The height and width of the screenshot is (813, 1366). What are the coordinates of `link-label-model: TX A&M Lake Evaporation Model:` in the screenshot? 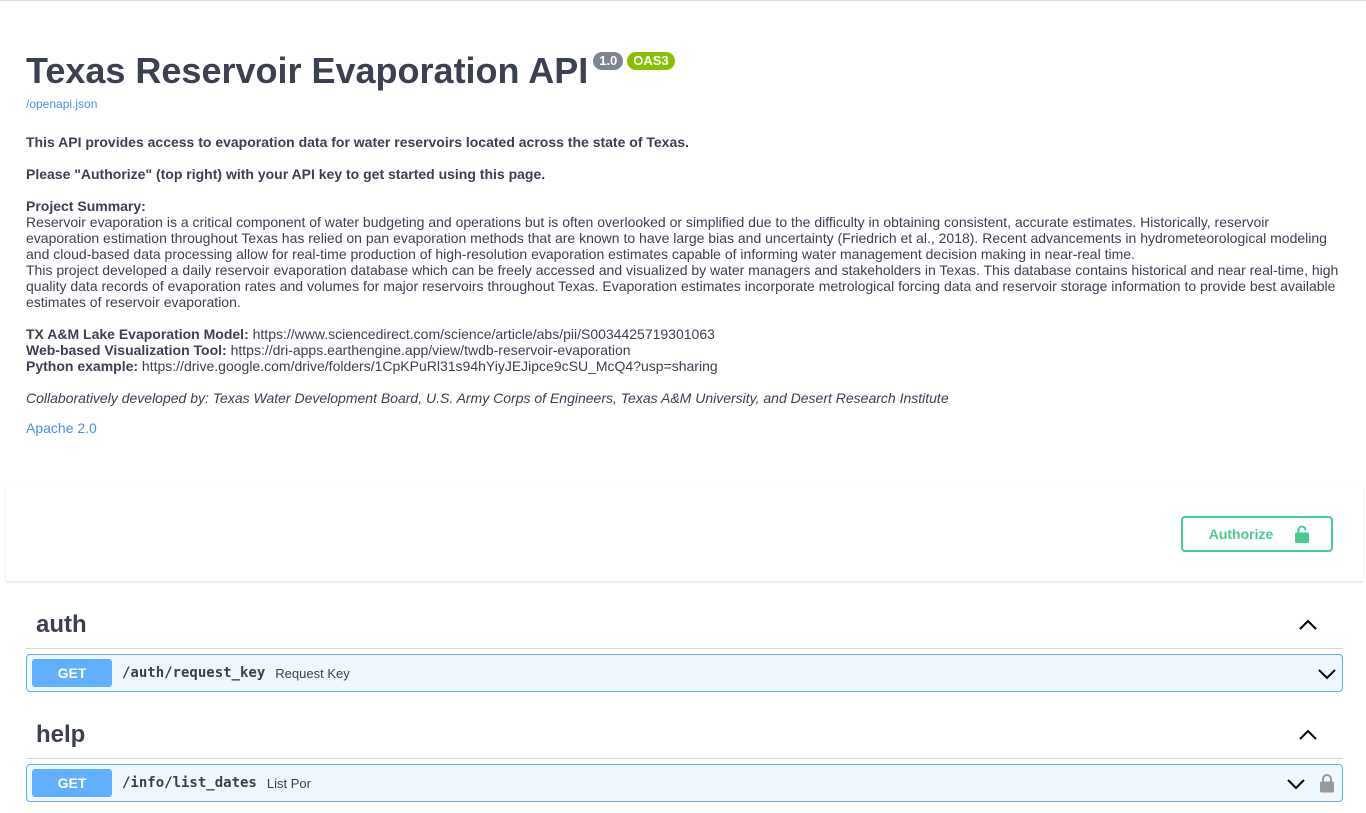 It's located at (137, 334).